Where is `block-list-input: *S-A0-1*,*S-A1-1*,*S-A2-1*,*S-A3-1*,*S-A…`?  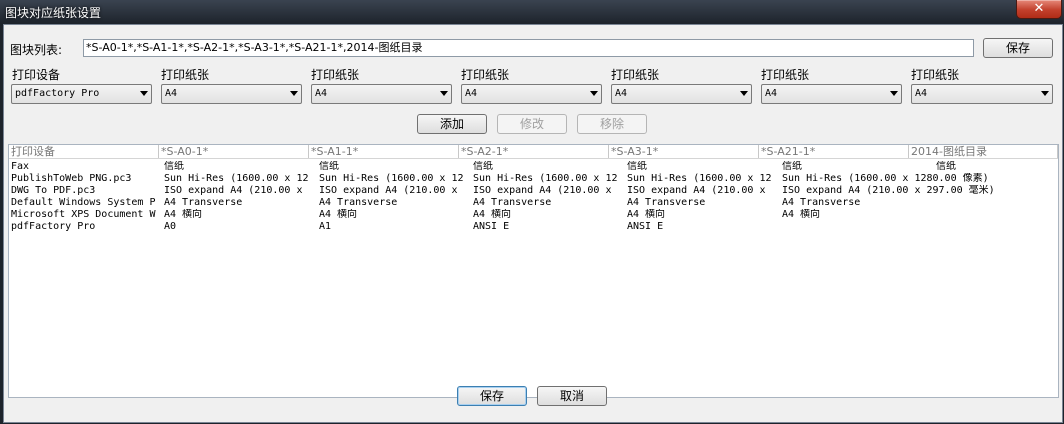
block-list-input: *S-A0-1*,*S-A1-1*,*S-A2-1*,*S-A3-1*,*S-A… is located at coordinates (528, 48).